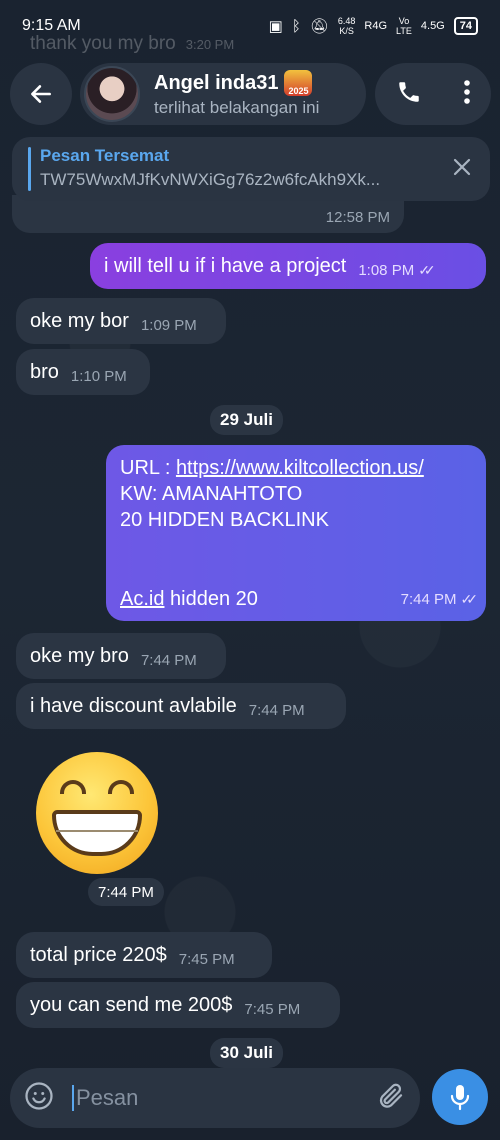 Image resolution: width=500 pixels, height=1140 pixels. What do you see at coordinates (246, 420) in the screenshot?
I see `date-separator: 29 Juli` at bounding box center [246, 420].